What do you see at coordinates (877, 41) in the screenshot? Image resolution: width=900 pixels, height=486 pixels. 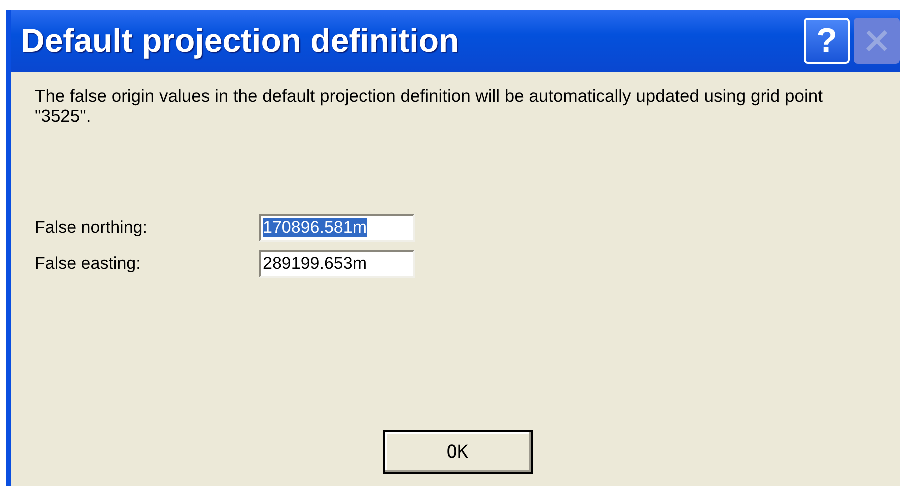 I see `close-icon` at bounding box center [877, 41].